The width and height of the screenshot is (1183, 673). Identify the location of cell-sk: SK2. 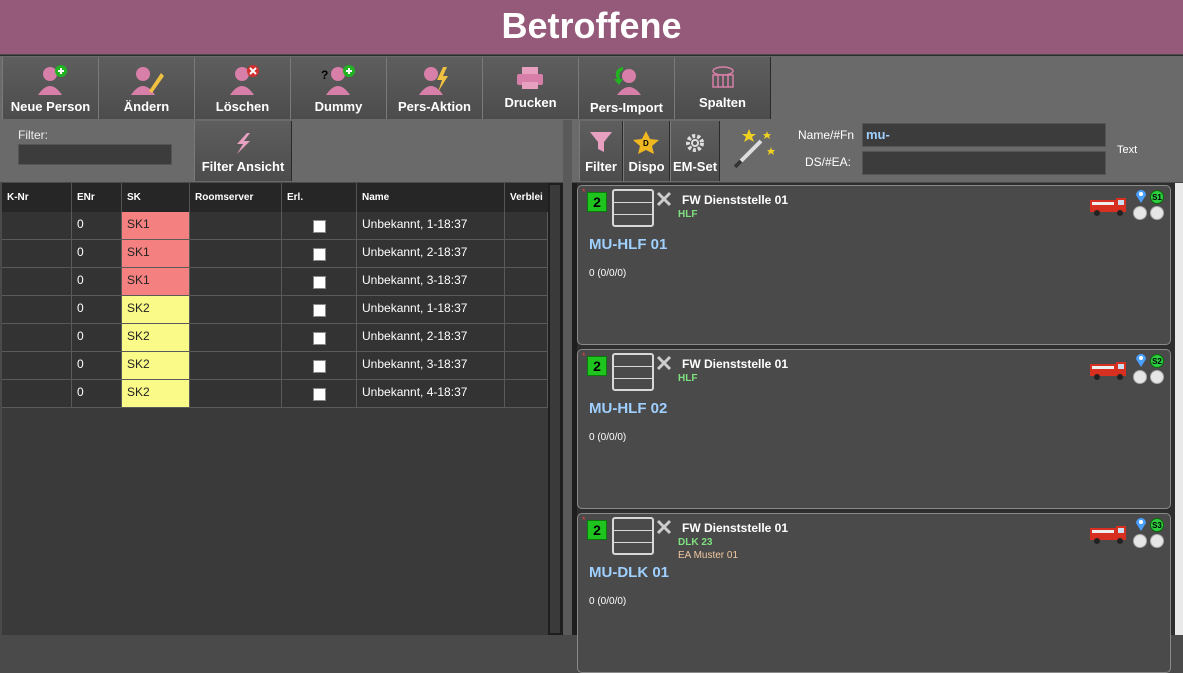
(156, 310).